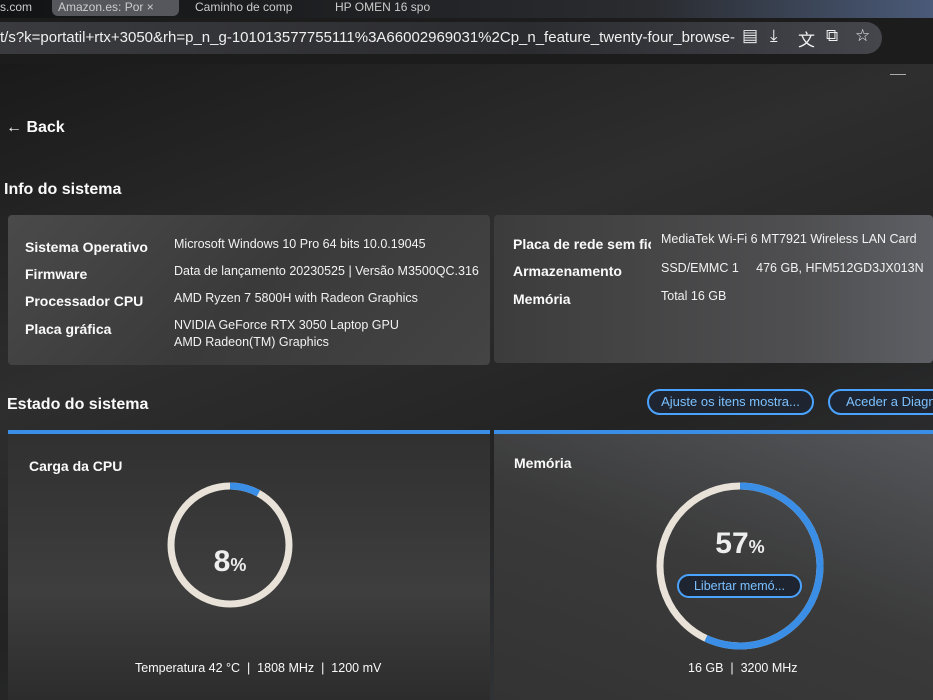 This screenshot has width=933, height=700. What do you see at coordinates (567, 271) in the screenshot?
I see `info-label: Armazenamento` at bounding box center [567, 271].